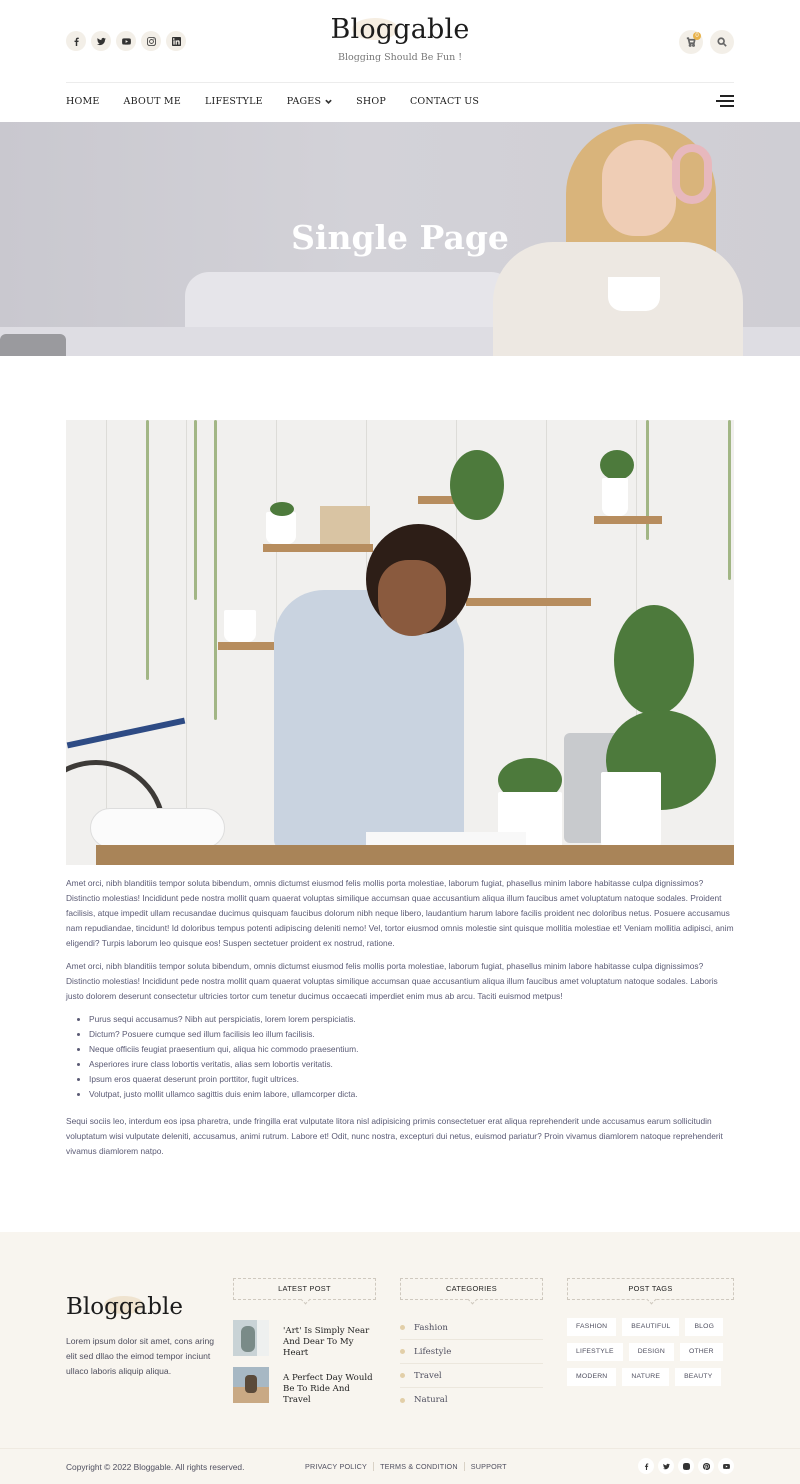  Describe the element at coordinates (706, 1466) in the screenshot. I see `pinterest-icon` at that location.